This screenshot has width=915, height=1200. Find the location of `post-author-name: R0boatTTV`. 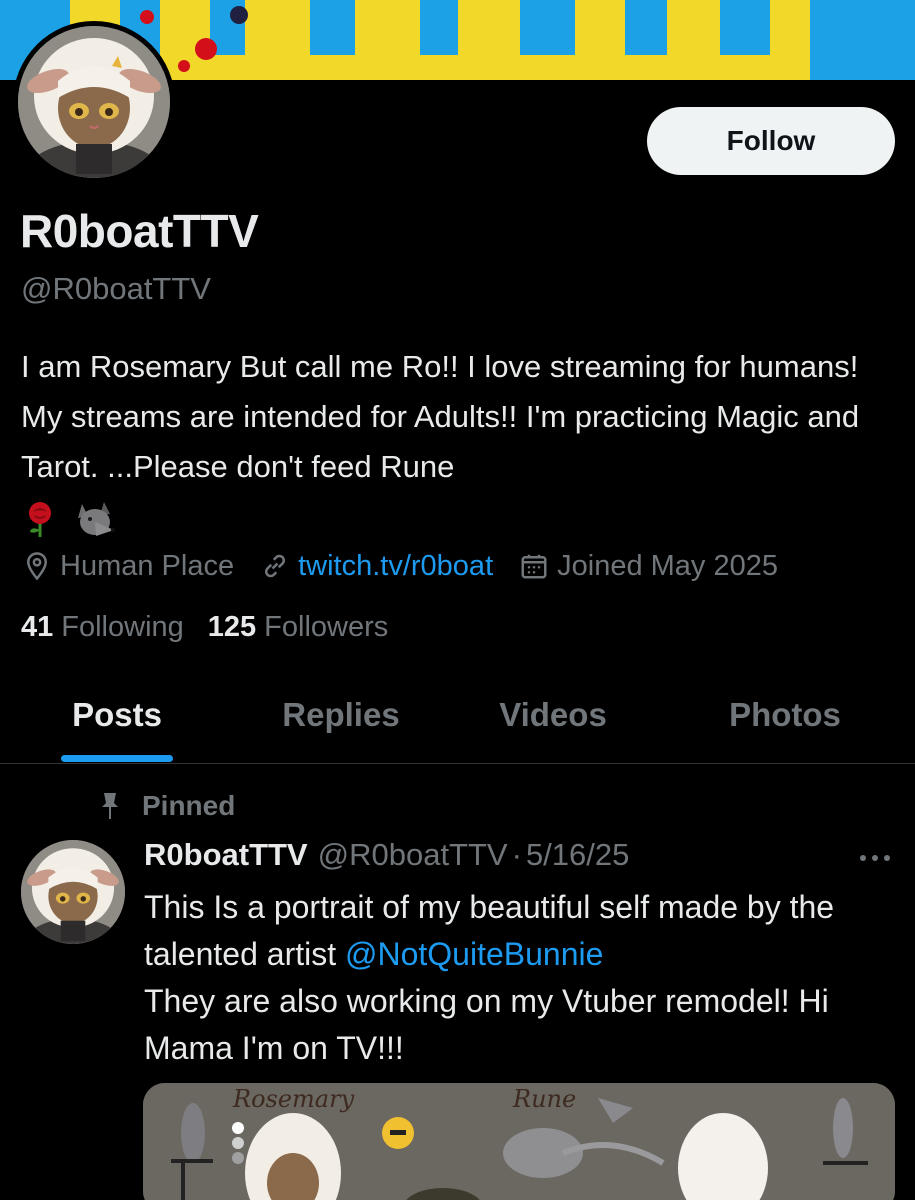

post-author-name: R0boatTTV is located at coordinates (226, 855).